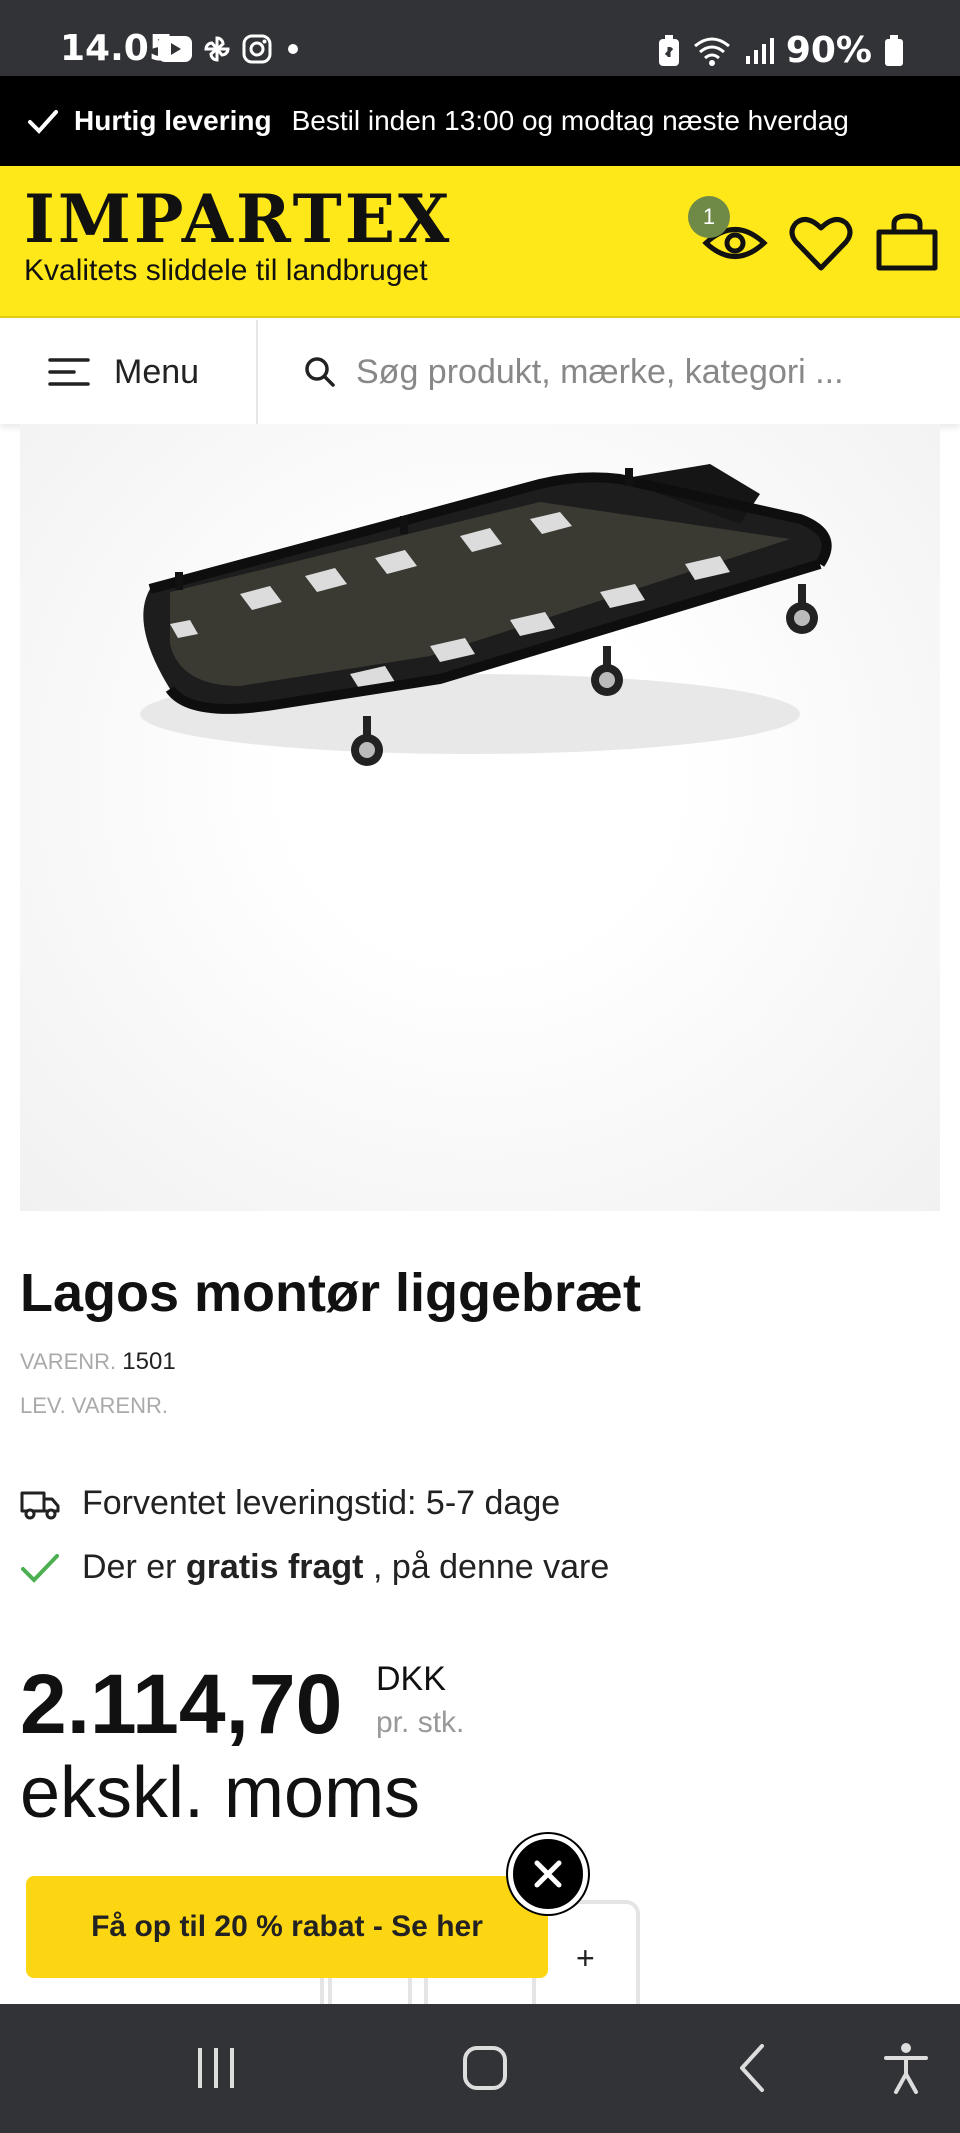 The width and height of the screenshot is (960, 2133). Describe the element at coordinates (420, 1722) in the screenshot. I see `price-unit: pr. stk.` at that location.